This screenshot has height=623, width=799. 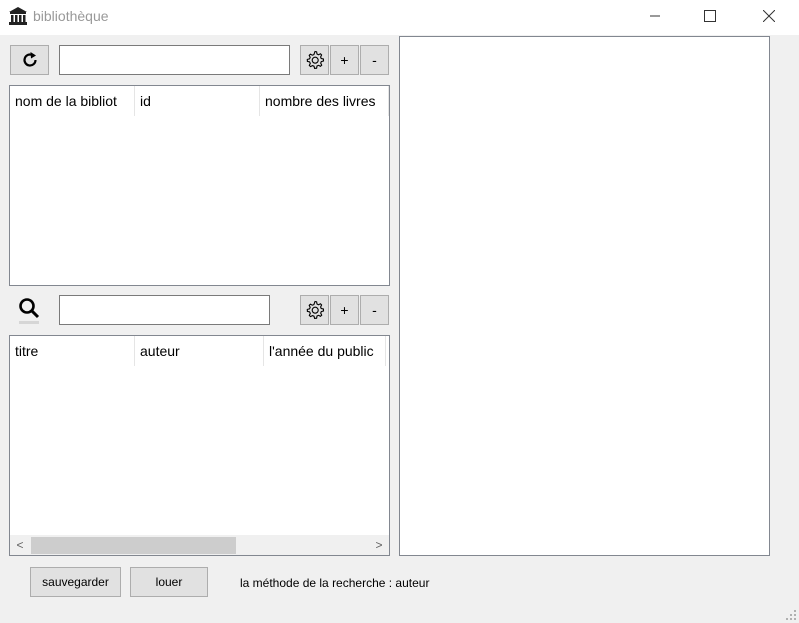 What do you see at coordinates (71, 16) in the screenshot?
I see `window-title: bibliothèque` at bounding box center [71, 16].